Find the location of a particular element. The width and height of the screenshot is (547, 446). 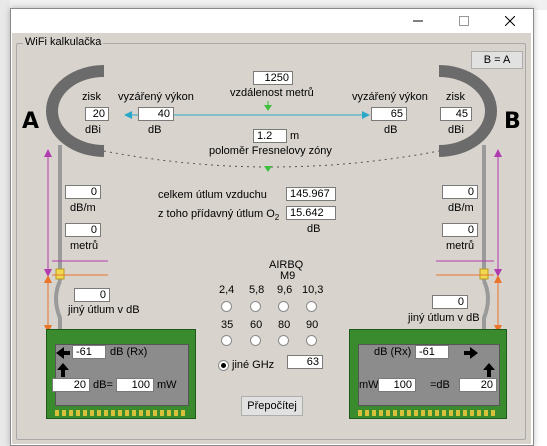

right-gain-input is located at coordinates (456, 114).